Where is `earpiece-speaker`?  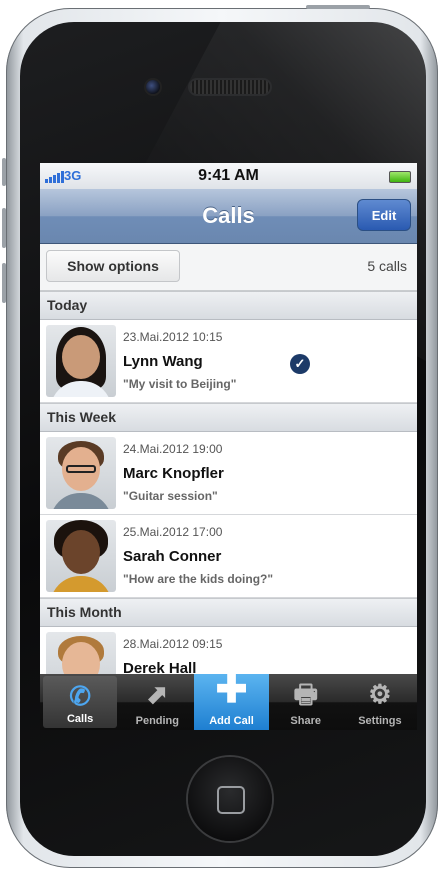
earpiece-speaker is located at coordinates (230, 87).